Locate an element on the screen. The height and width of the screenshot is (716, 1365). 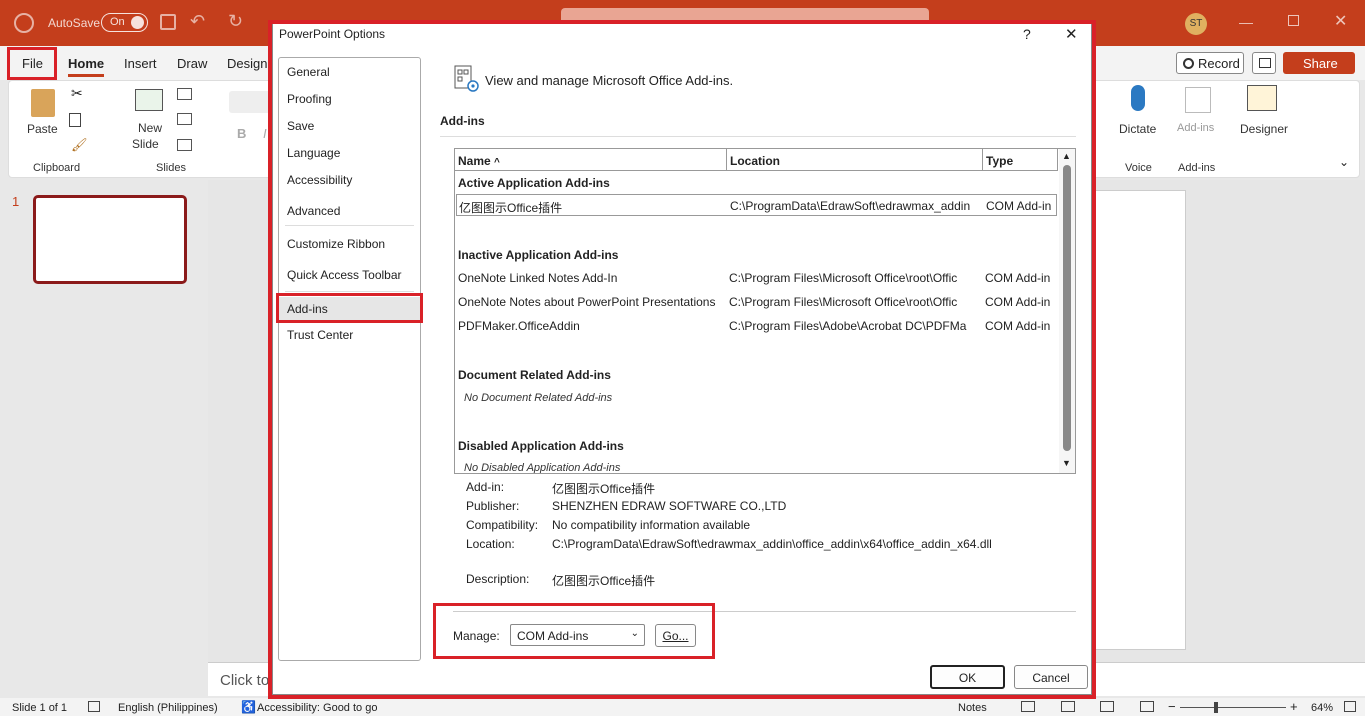
close-window-icon: ✕ is located at coordinates (1340, 21).